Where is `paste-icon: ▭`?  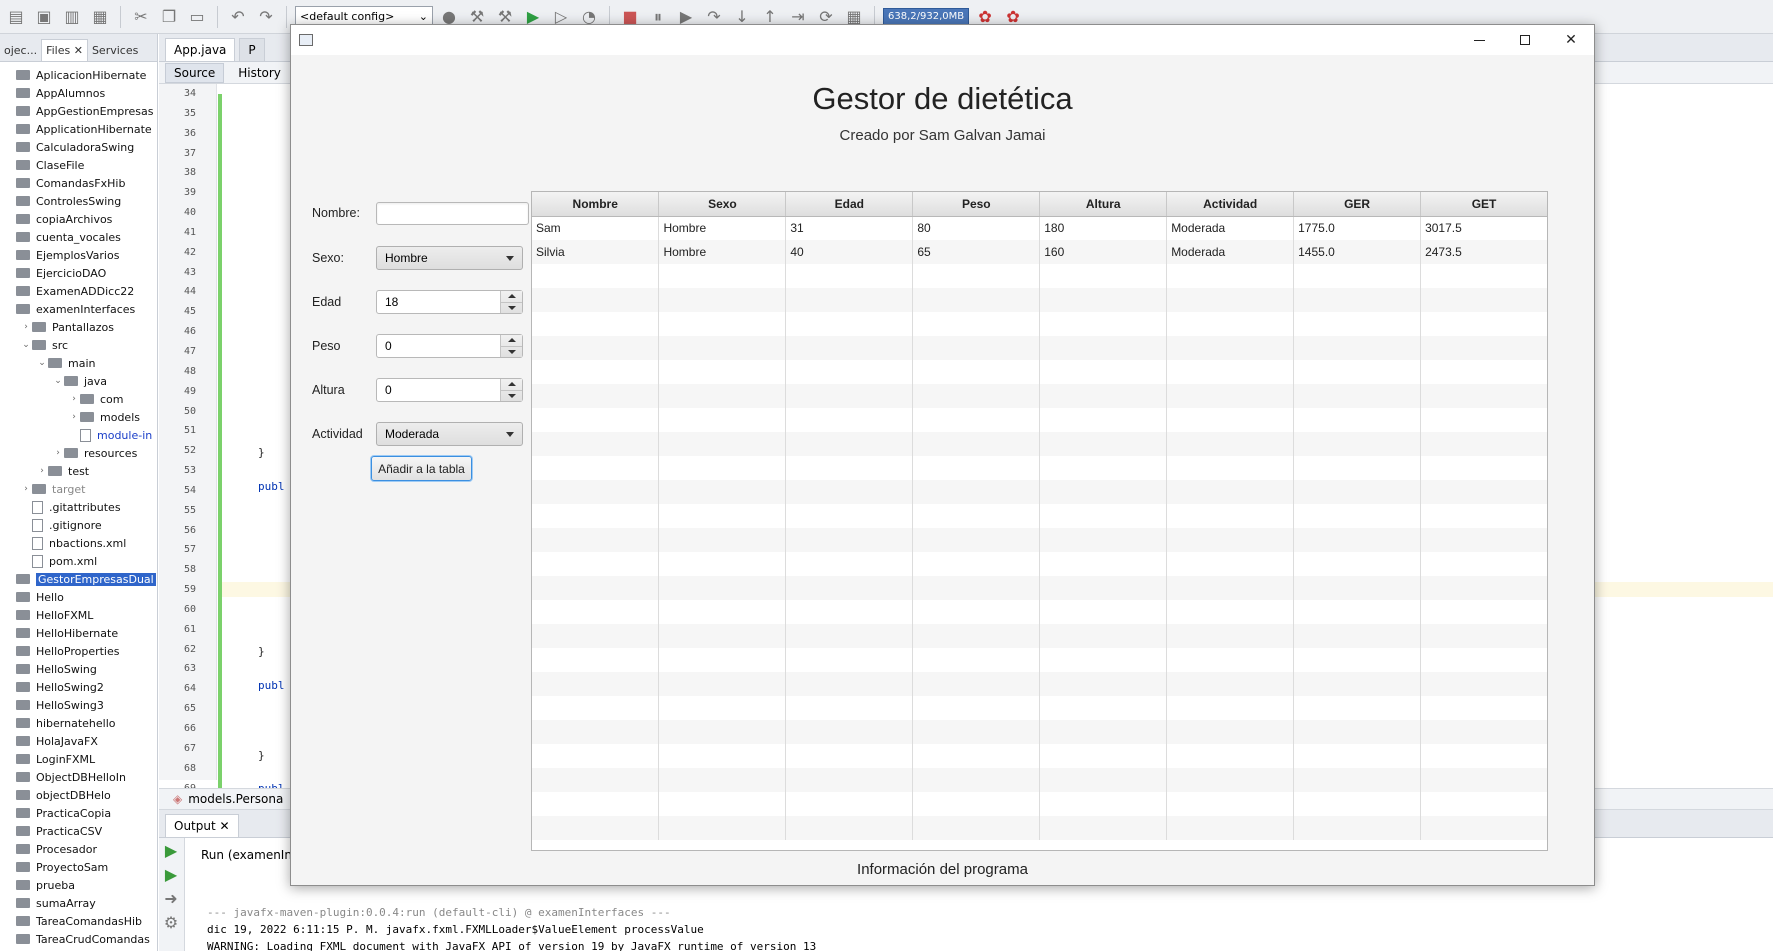
paste-icon: ▭ is located at coordinates (197, 17).